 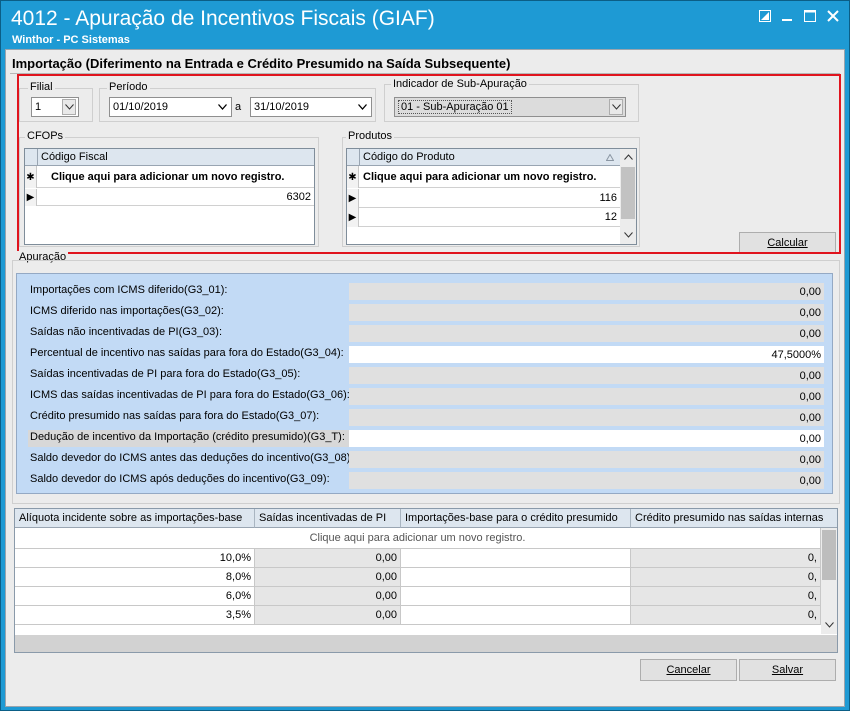 What do you see at coordinates (833, 16) in the screenshot?
I see `close-icon` at bounding box center [833, 16].